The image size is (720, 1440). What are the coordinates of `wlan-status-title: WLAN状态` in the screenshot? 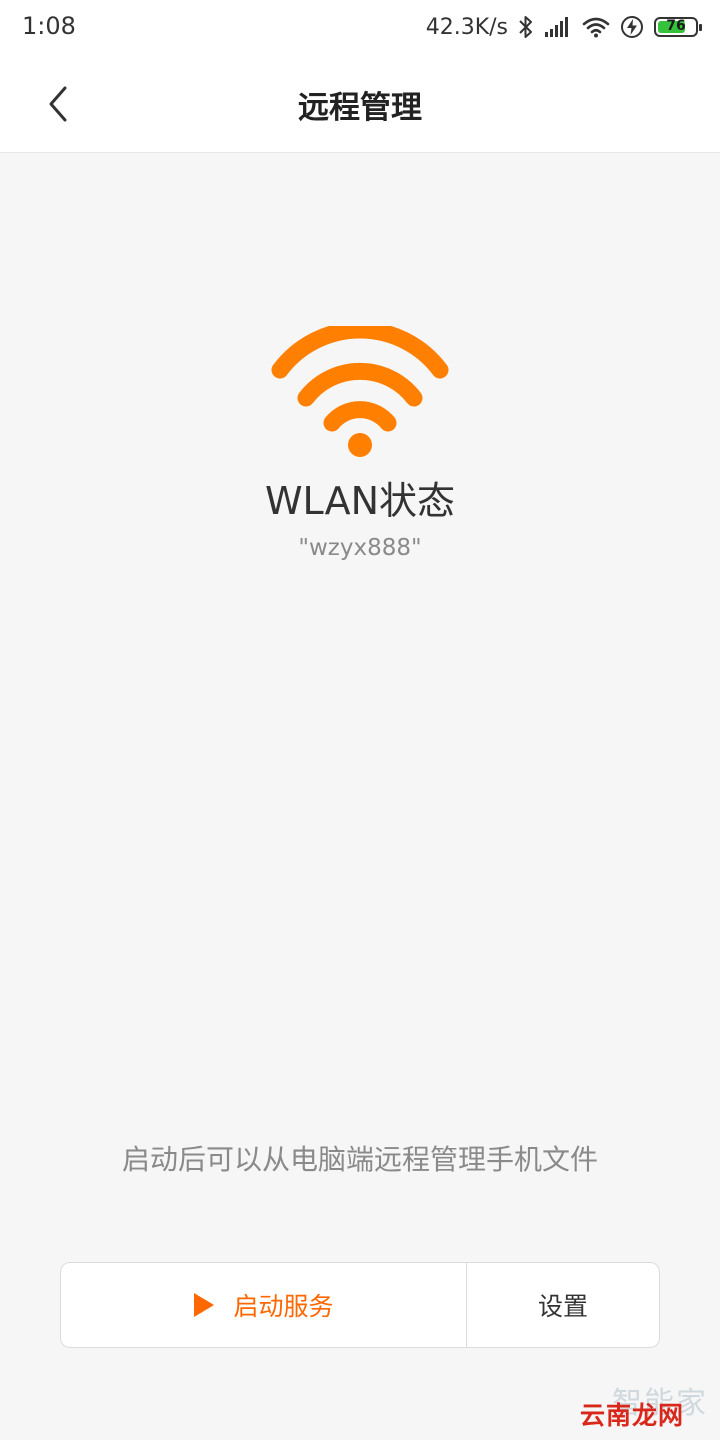 It's located at (360, 501).